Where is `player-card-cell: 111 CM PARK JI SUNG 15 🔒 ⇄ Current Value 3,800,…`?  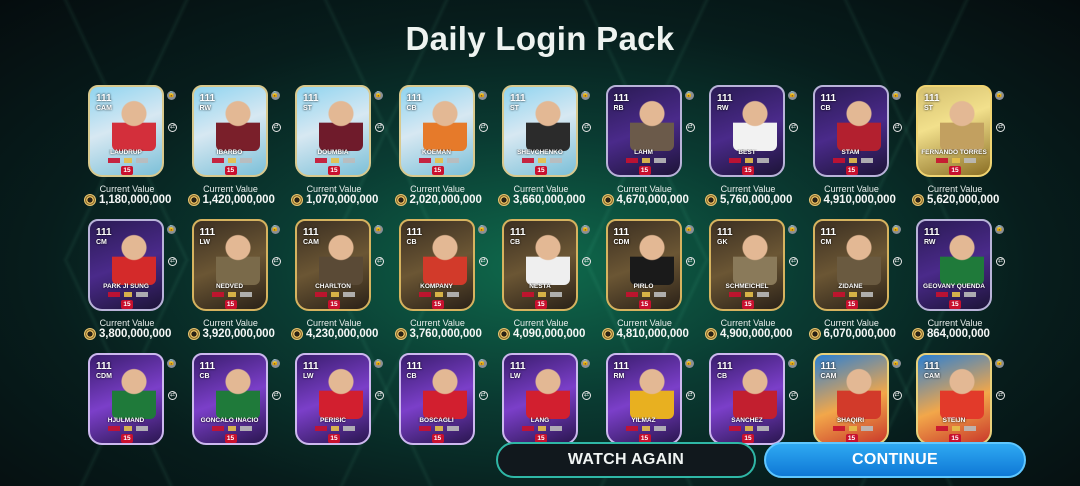
player-card-cell: 111 CM PARK JI SUNG 15 🔒 ⇄ Current Value 3,800,… is located at coordinates (136, 286).